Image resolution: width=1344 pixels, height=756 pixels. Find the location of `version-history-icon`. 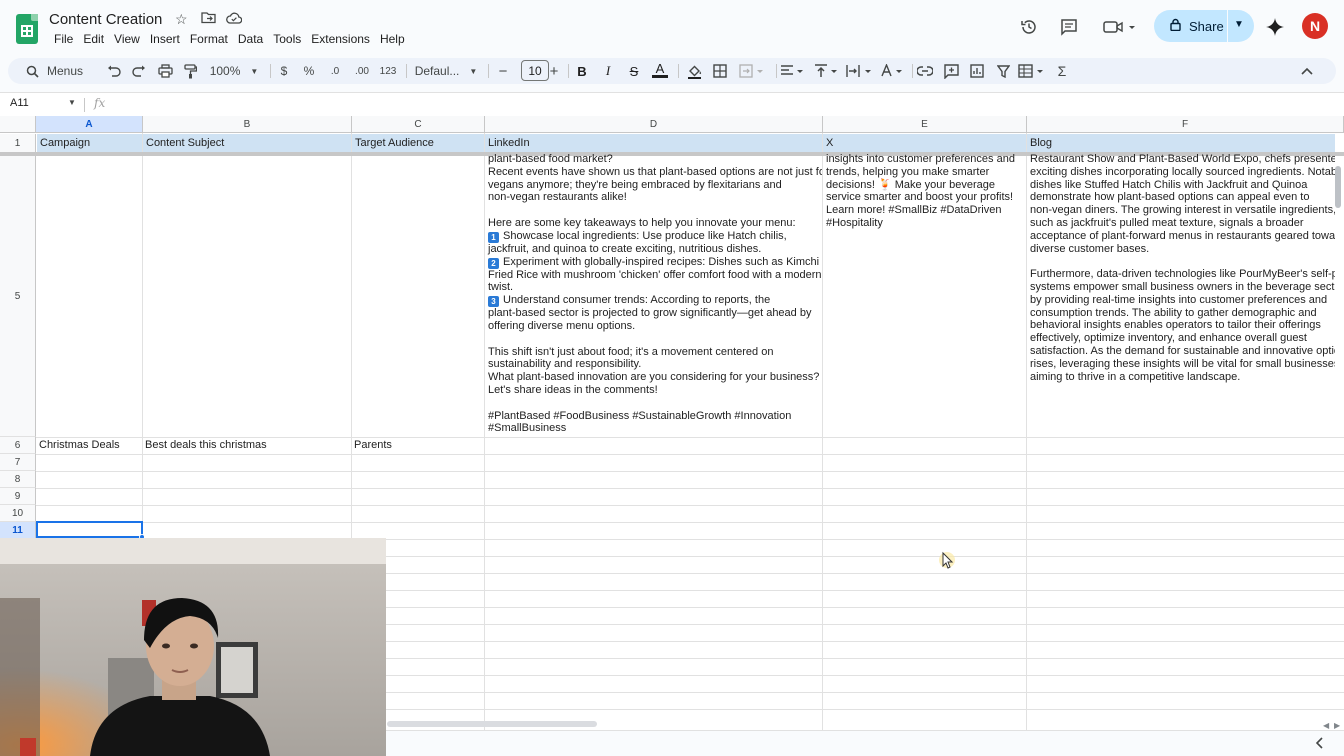

version-history-icon is located at coordinates (1029, 27).